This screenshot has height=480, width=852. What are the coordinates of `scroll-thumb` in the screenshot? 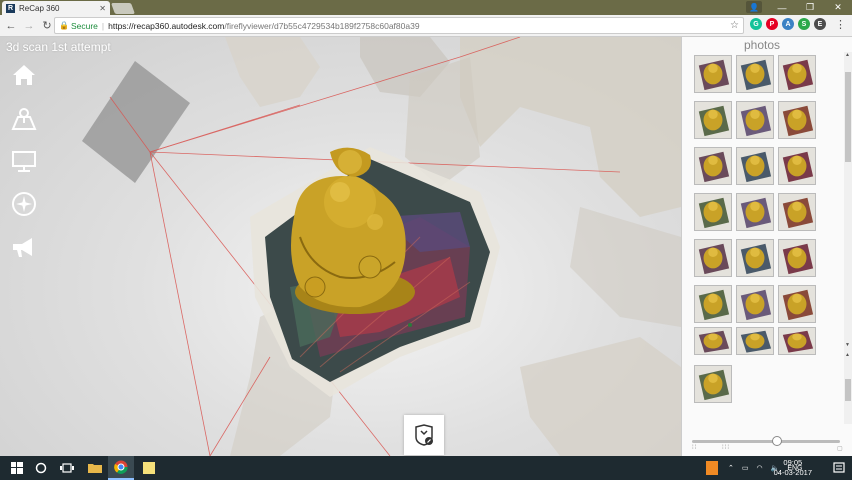 It's located at (848, 117).